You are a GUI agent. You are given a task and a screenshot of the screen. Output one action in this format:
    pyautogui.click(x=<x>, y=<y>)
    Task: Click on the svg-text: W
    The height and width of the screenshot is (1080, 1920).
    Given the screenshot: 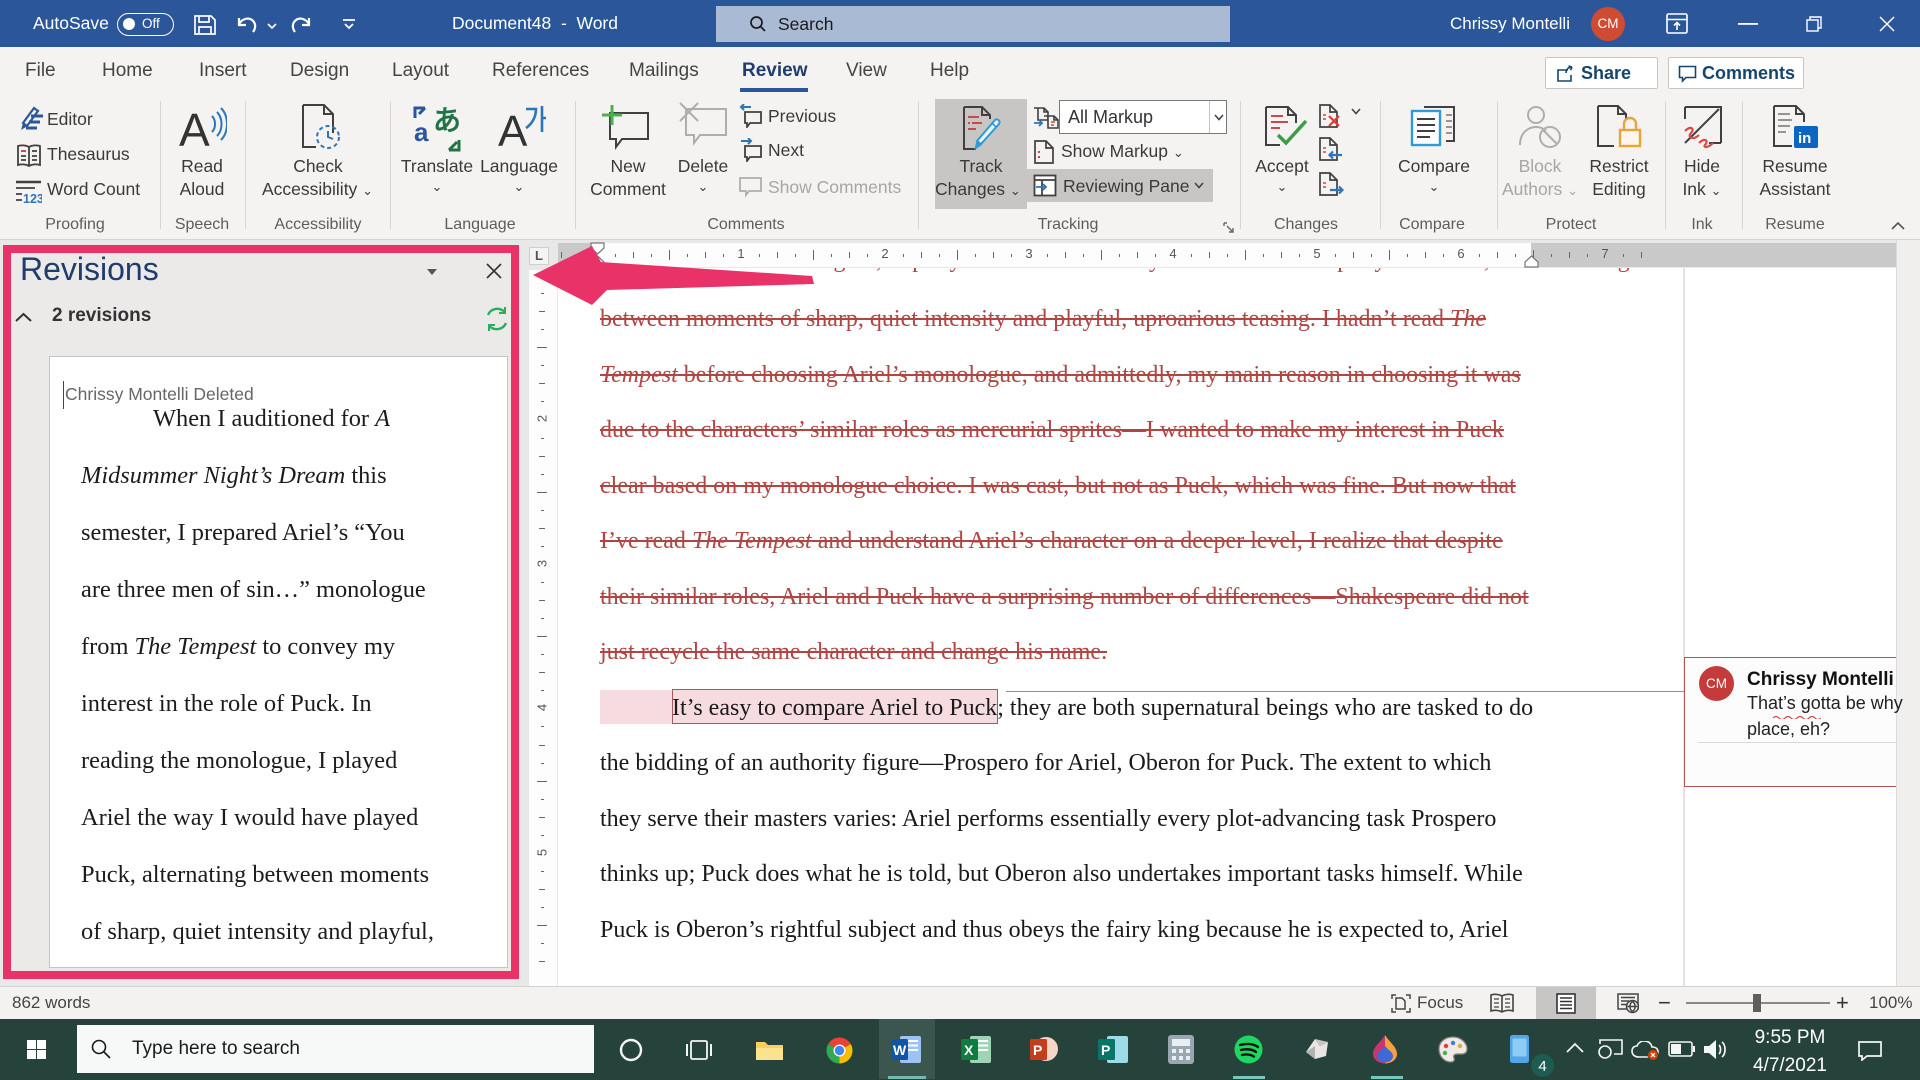 What is the action you would take?
    pyautogui.click(x=900, y=1050)
    